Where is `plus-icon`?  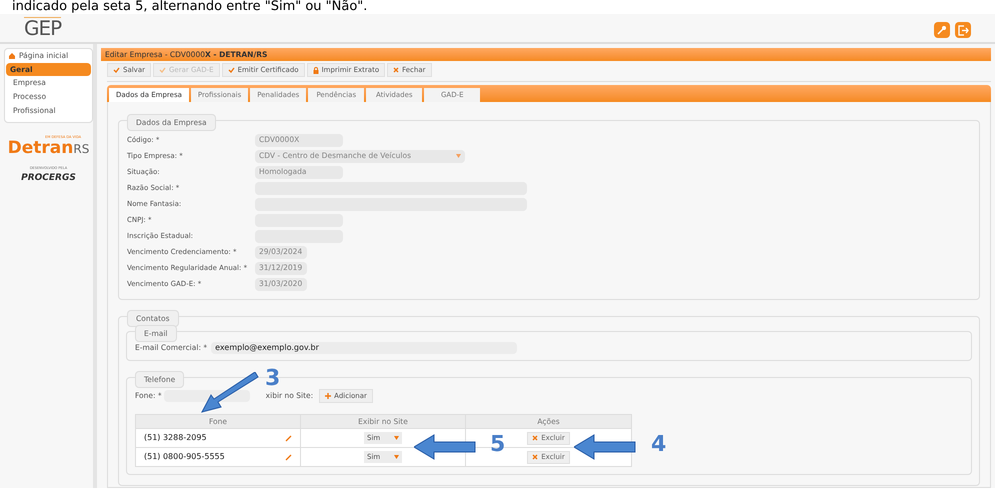 plus-icon is located at coordinates (328, 396).